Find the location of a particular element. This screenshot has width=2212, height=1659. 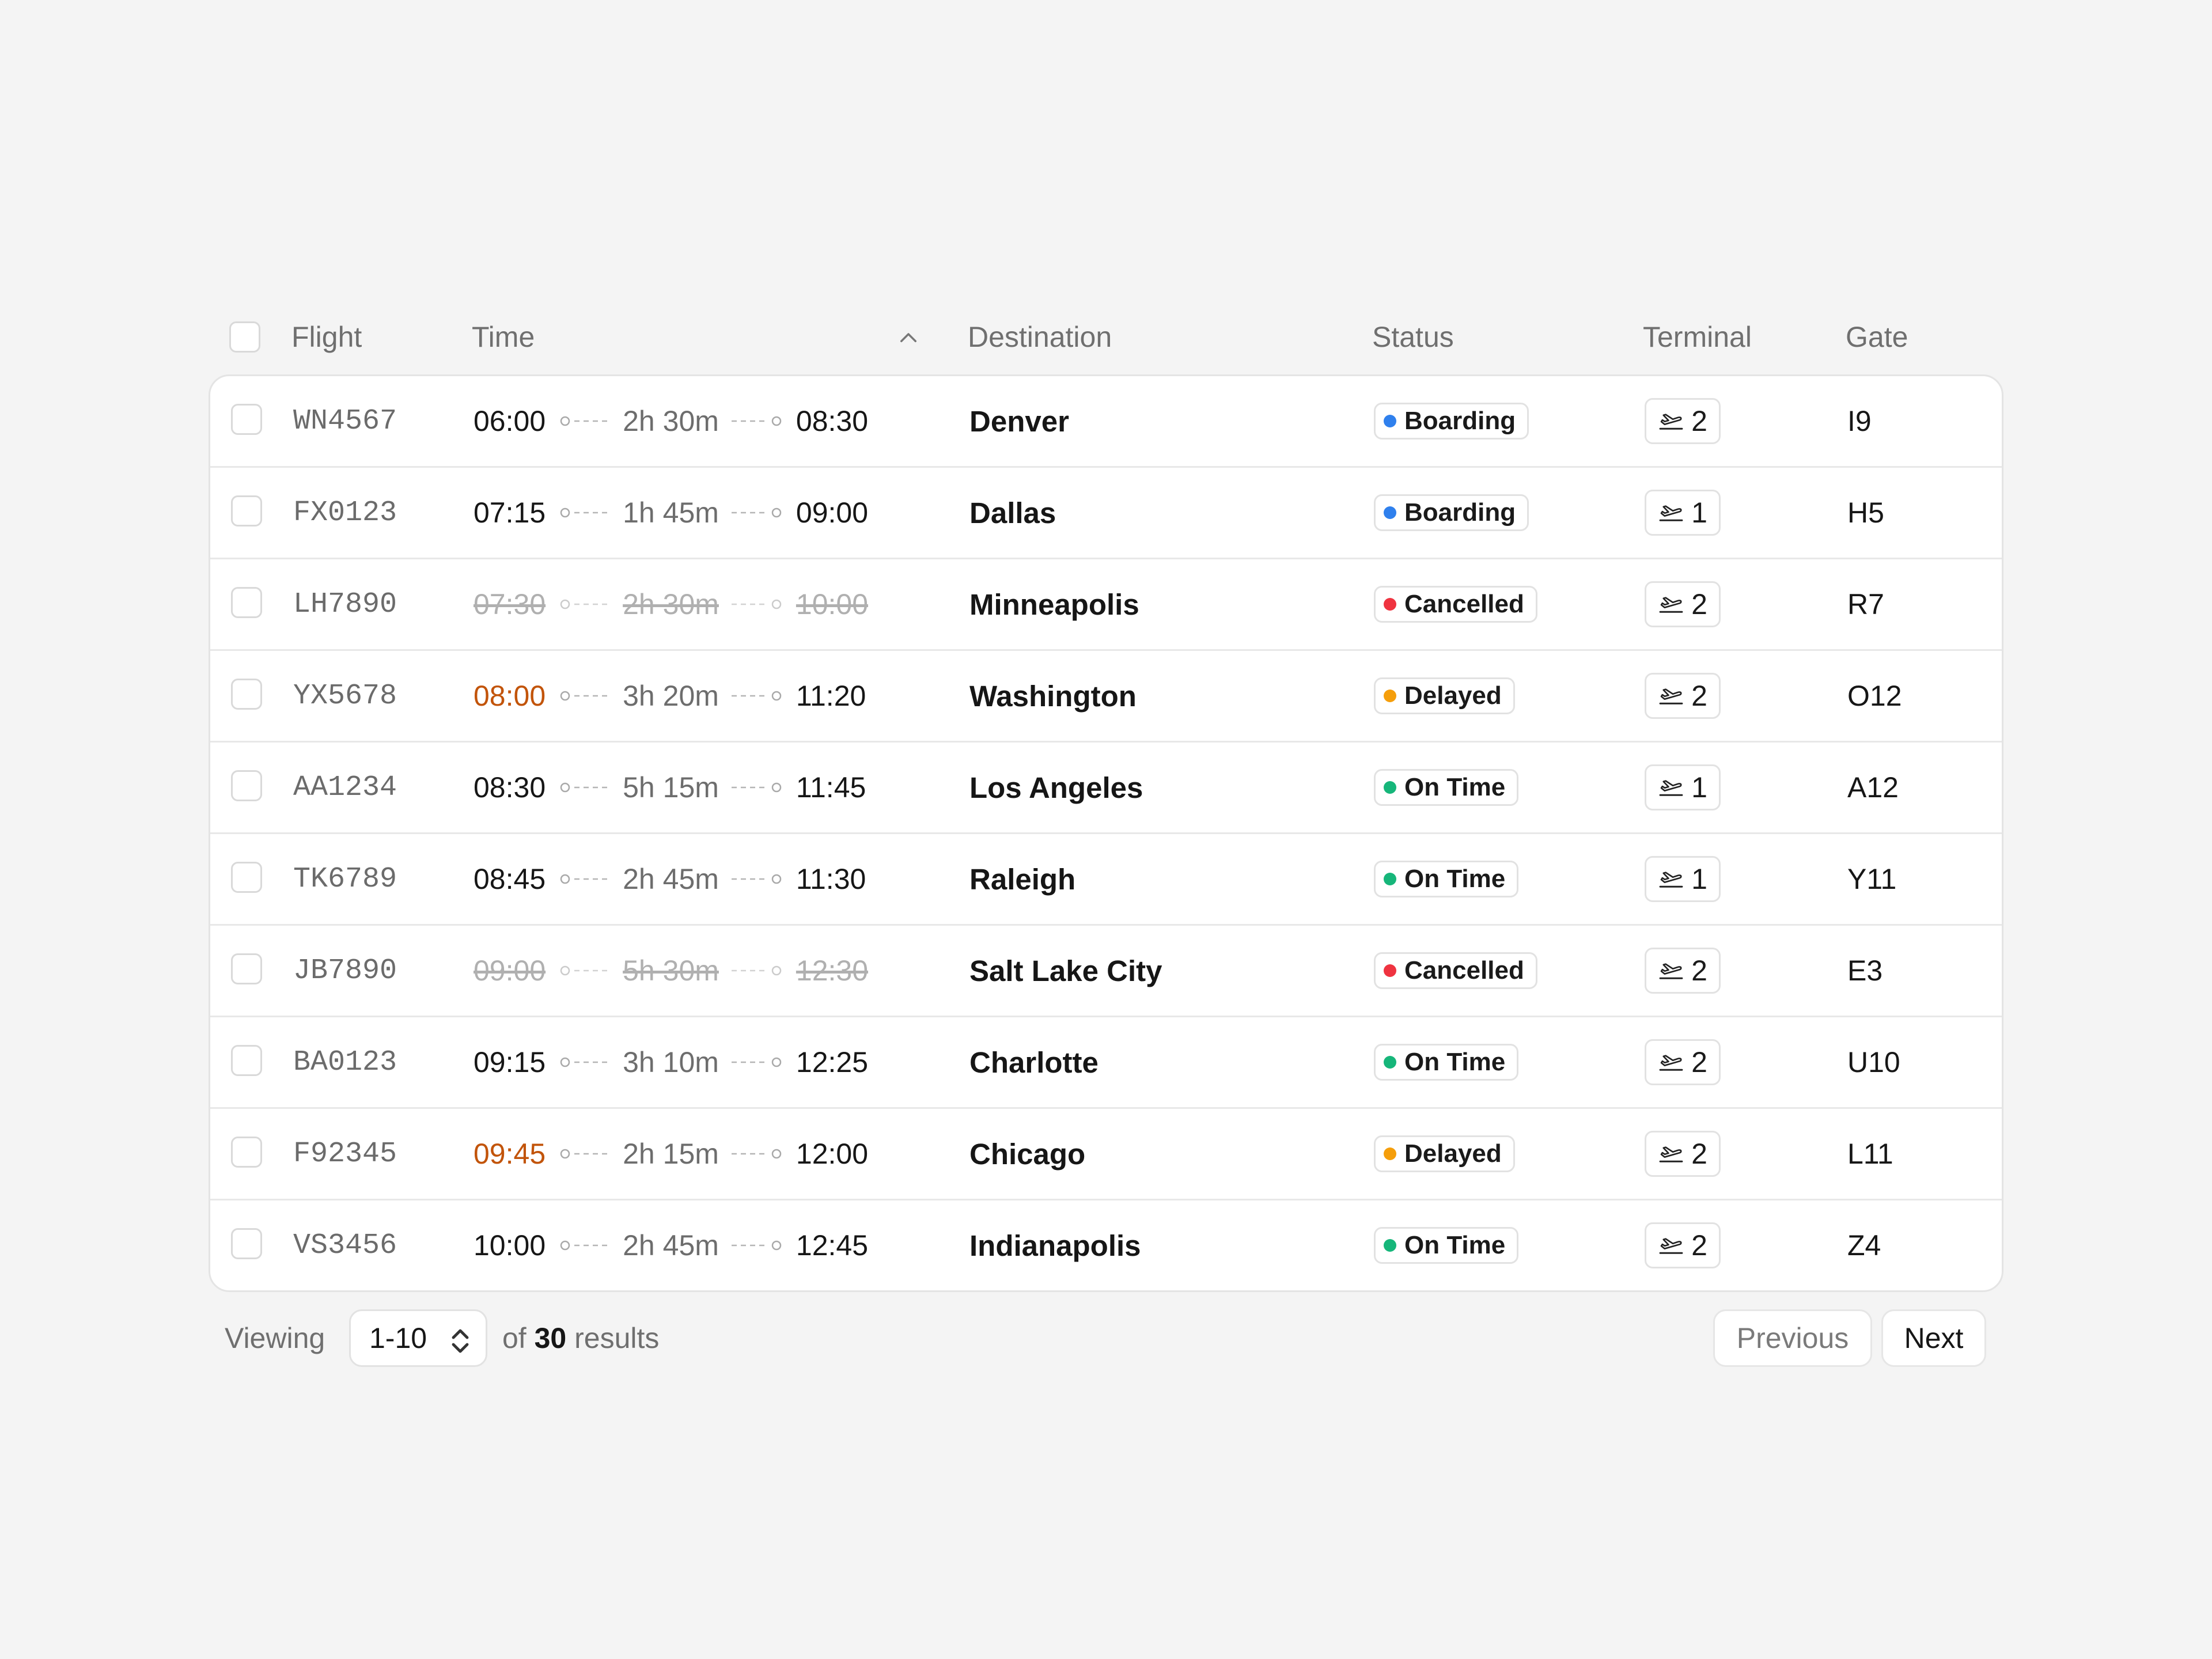

range-select: 1-10 is located at coordinates (418, 1338).